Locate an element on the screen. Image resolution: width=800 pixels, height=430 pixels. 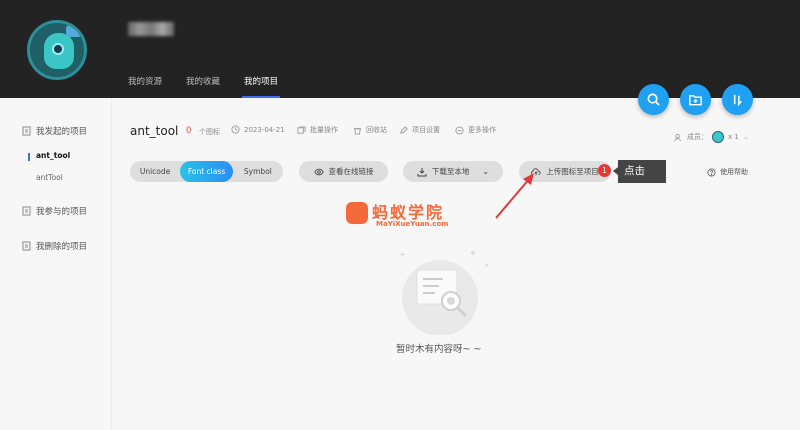
sidebar-section-initiated: 我发起的项目 is located at coordinates (54, 131).